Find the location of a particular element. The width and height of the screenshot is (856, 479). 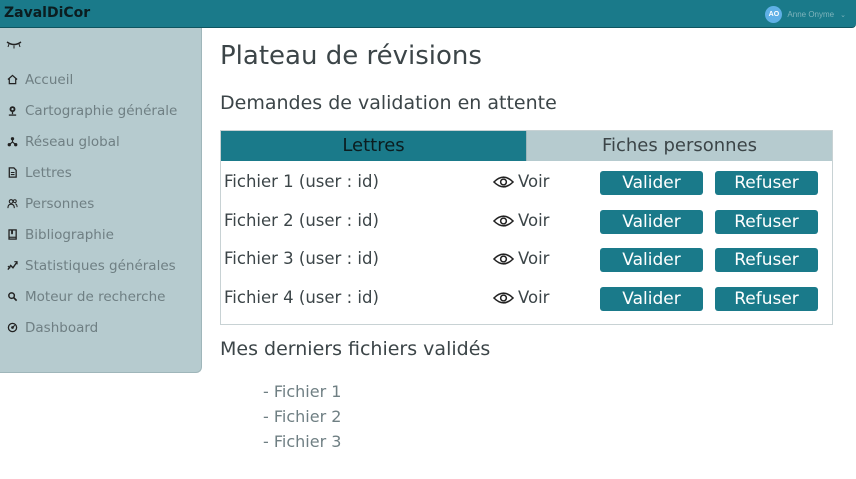

recent-files-list: - Fichier 1 - Fichier 2 - Fichier 3 is located at coordinates (302, 418).